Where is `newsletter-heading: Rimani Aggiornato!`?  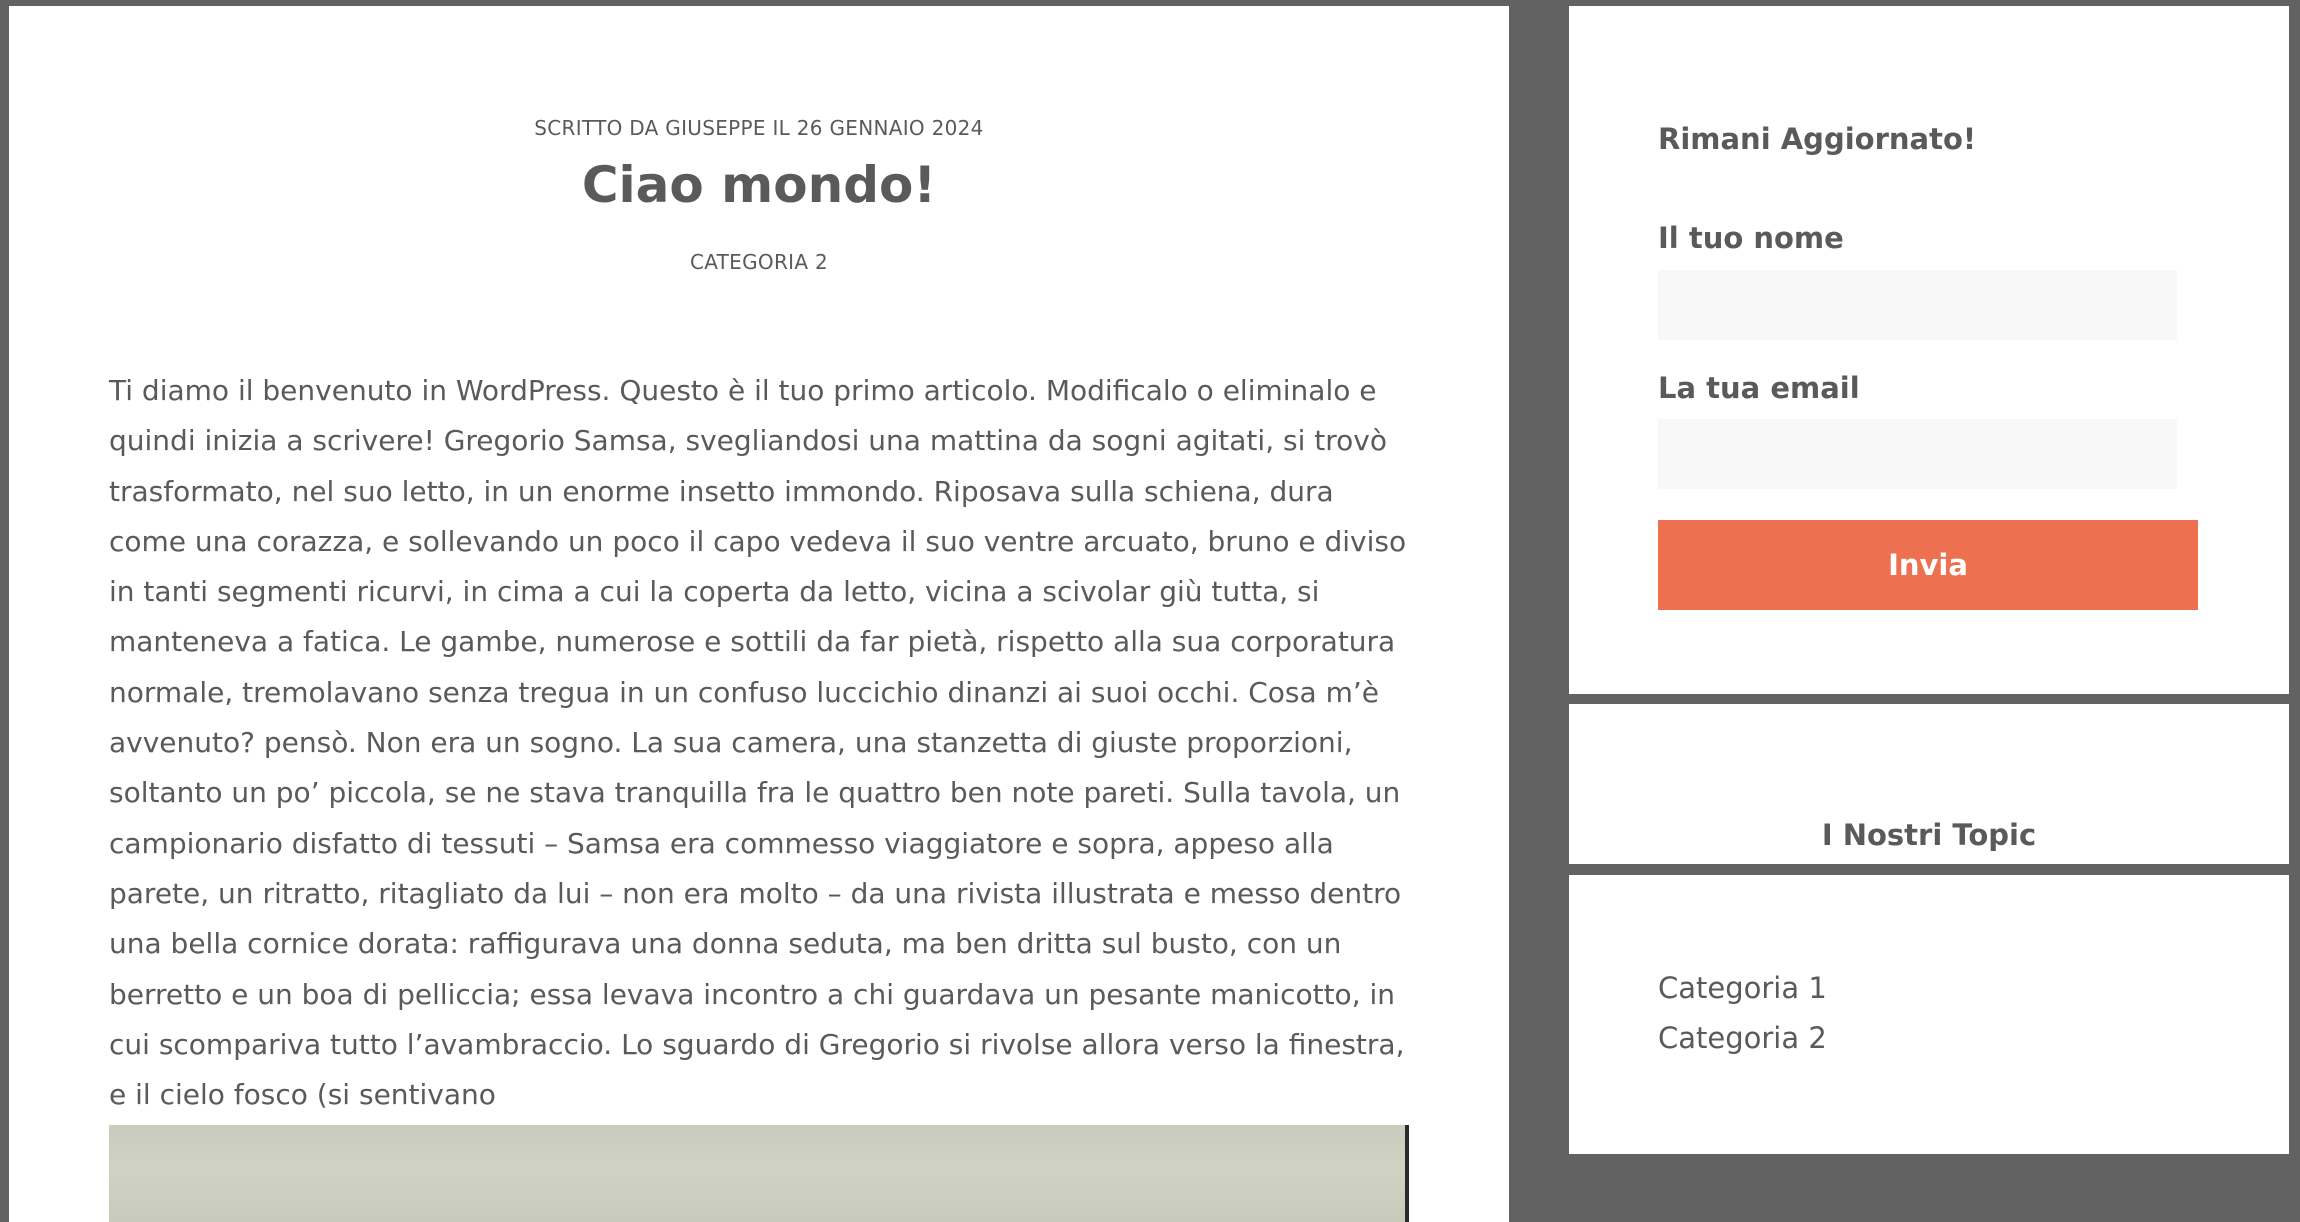
newsletter-heading: Rimani Aggiornato! is located at coordinates (1817, 139).